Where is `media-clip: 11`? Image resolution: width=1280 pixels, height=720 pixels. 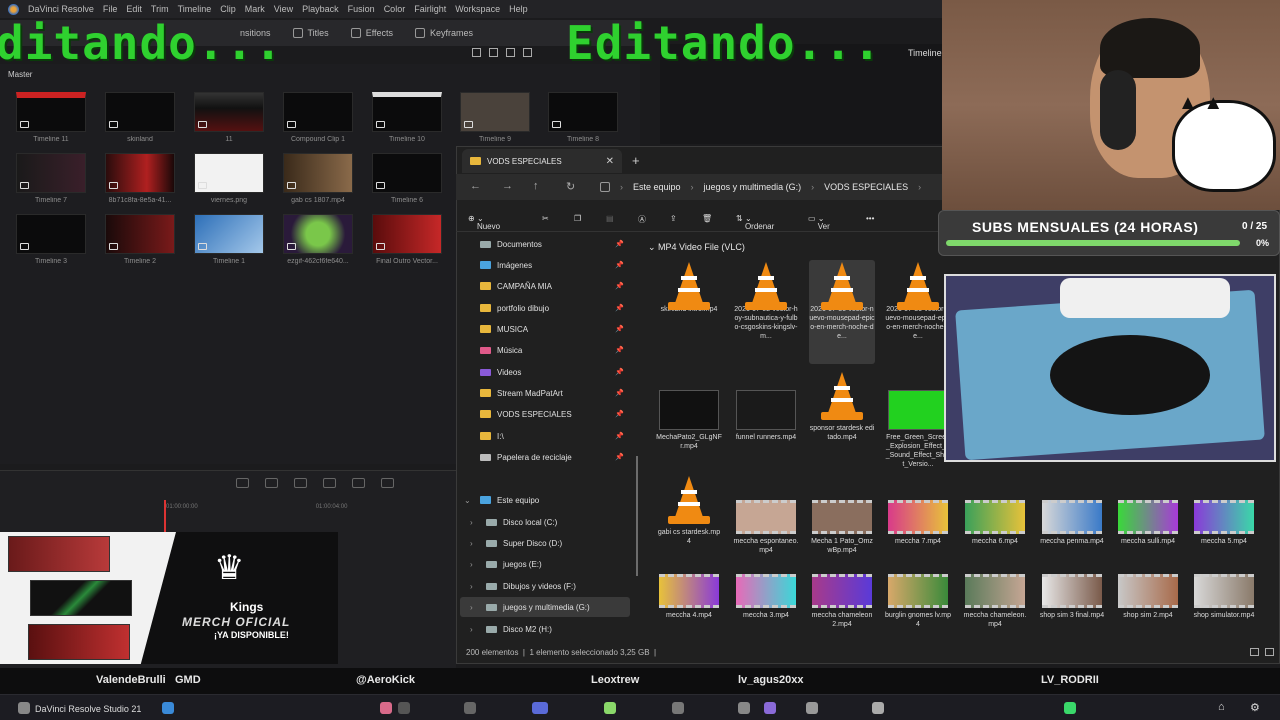 media-clip: 11 is located at coordinates (229, 117).